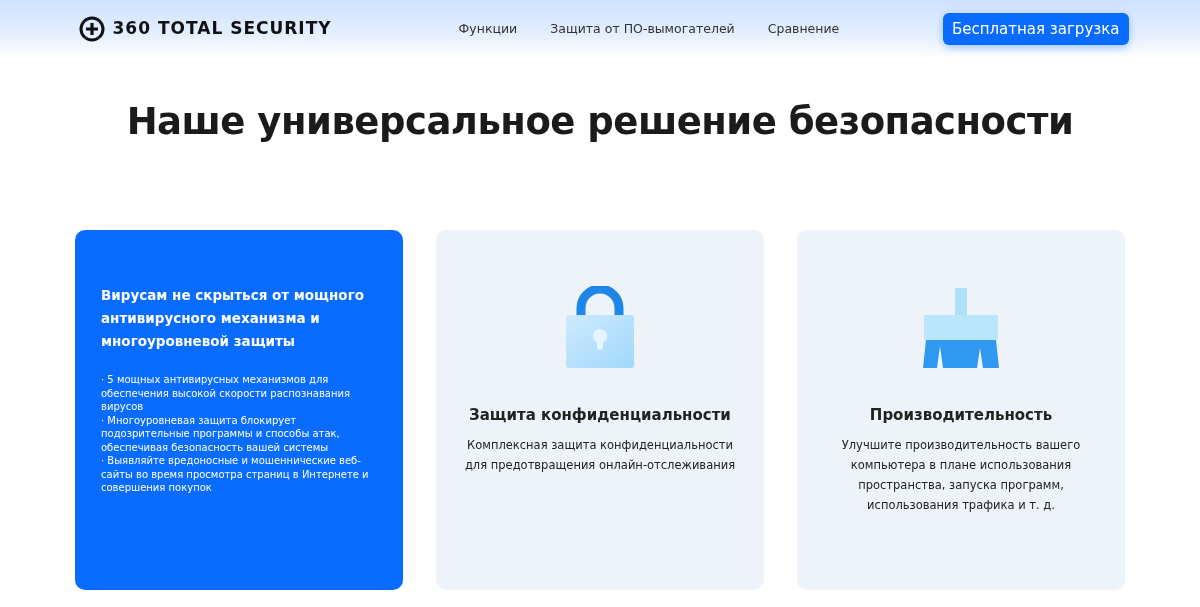  I want to click on nav-link: Сравнение, so click(803, 29).